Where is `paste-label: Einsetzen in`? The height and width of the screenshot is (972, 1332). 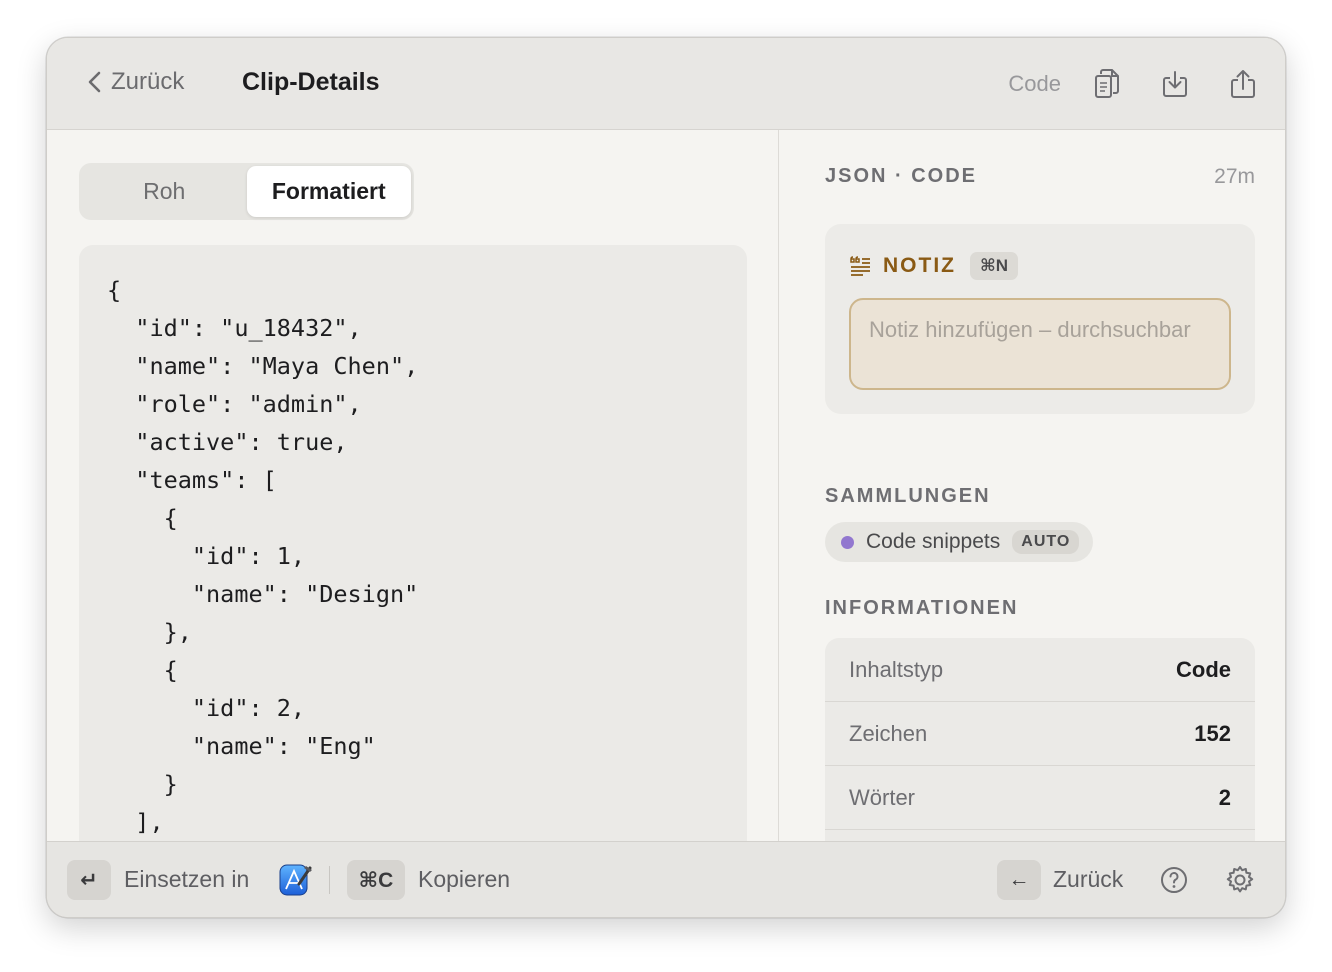
paste-label: Einsetzen in is located at coordinates (186, 879).